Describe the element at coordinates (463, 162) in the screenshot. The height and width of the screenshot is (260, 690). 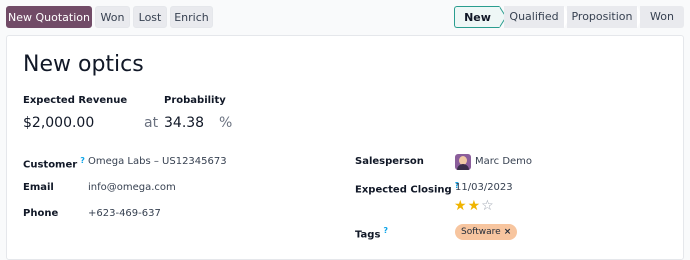
I see `avatar` at that location.